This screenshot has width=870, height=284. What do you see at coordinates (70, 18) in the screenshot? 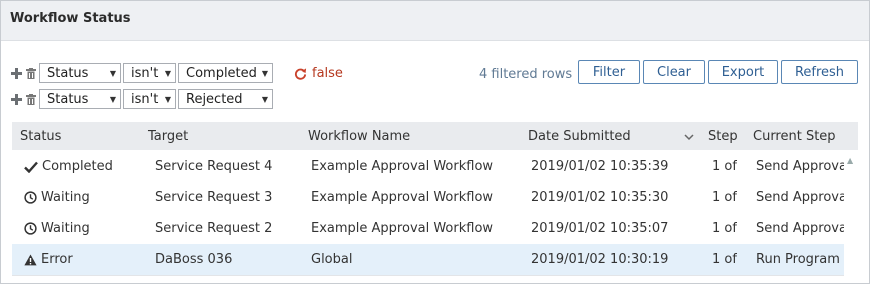
I see `panel-title: Workflow Status` at bounding box center [70, 18].